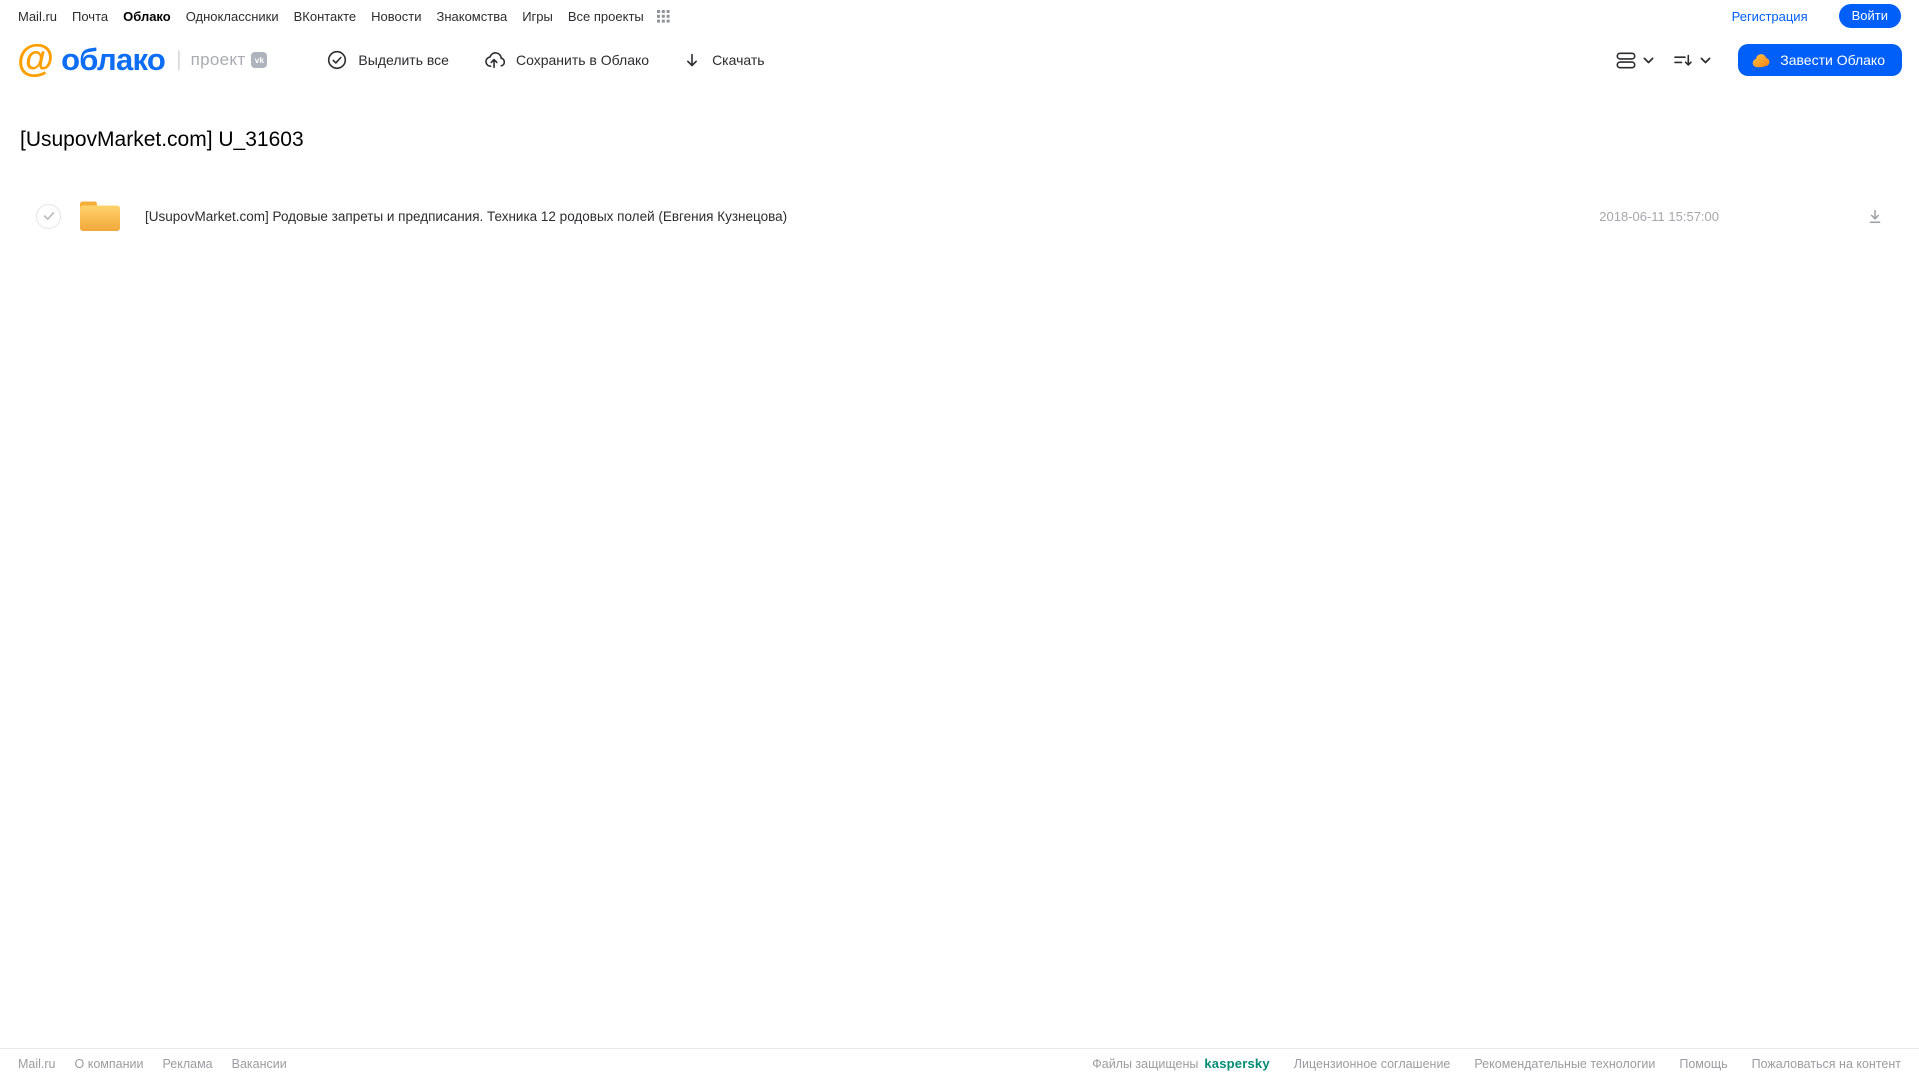 The image size is (1919, 1079). I want to click on portal-link-odnoklassniki: Одноклассники, so click(232, 16).